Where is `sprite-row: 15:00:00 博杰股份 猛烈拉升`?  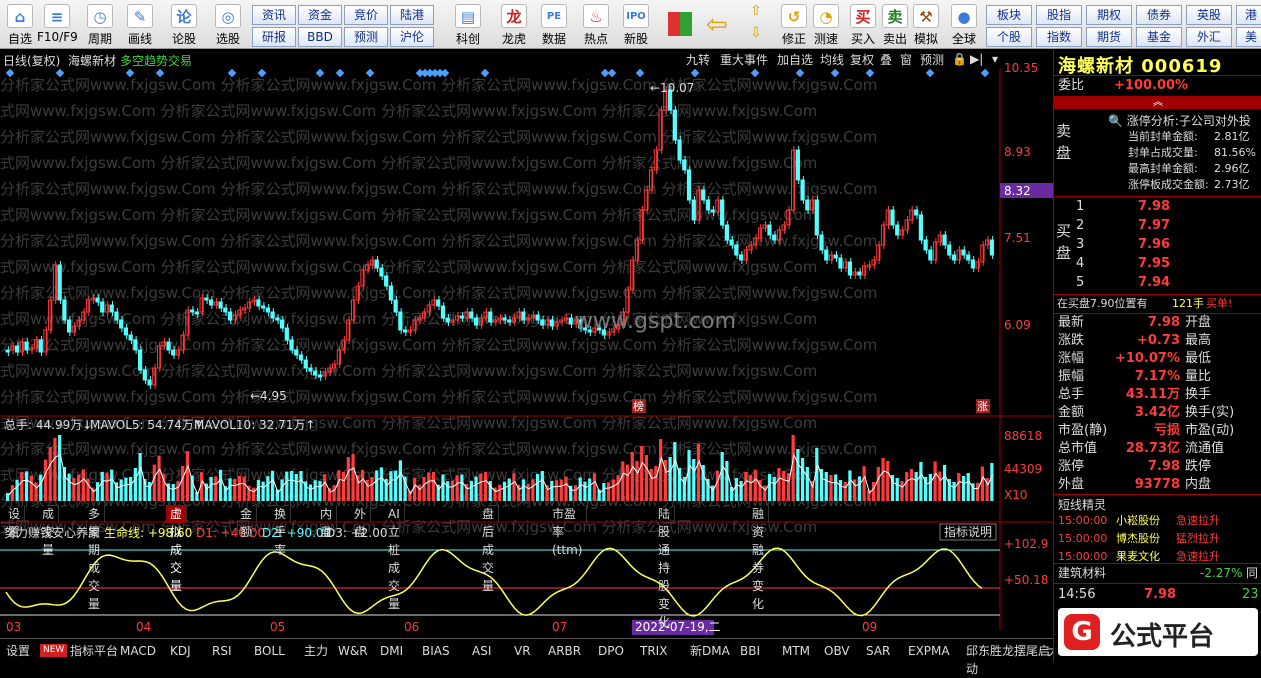 sprite-row: 15:00:00 博杰股份 猛烈拉升 is located at coordinates (1157, 539).